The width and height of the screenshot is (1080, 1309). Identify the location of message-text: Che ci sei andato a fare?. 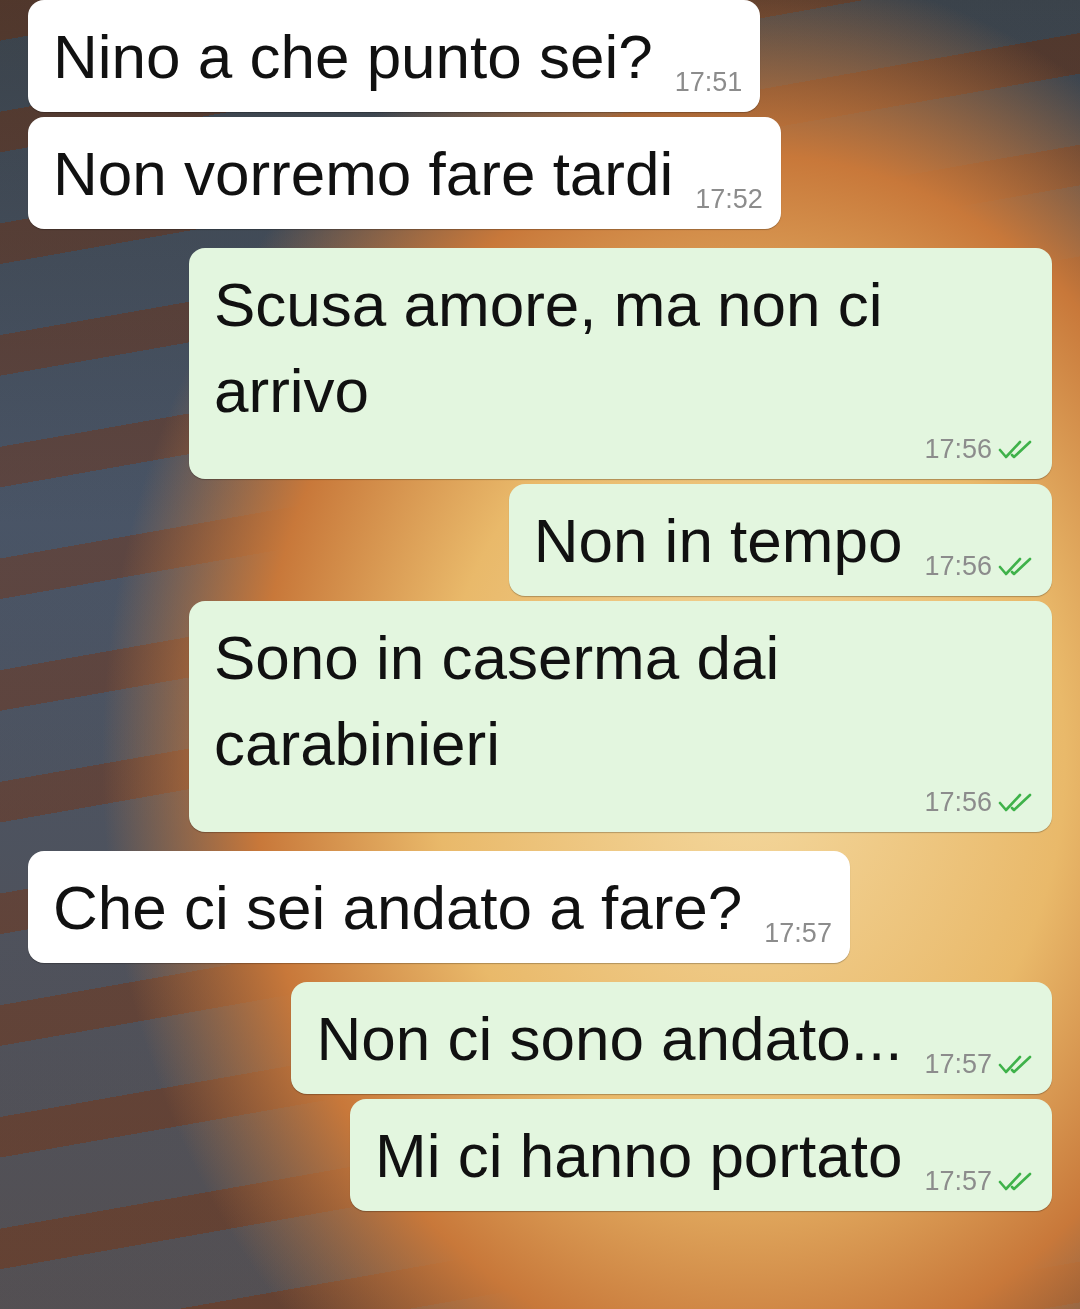
(398, 908).